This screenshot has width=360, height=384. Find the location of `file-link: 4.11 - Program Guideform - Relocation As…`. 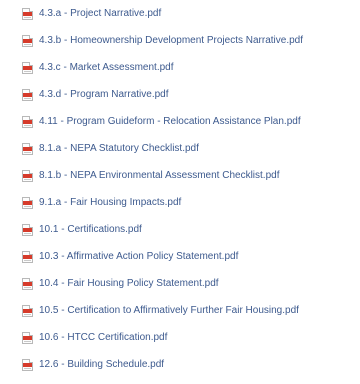

file-link: 4.11 - Program Guideform - Relocation As… is located at coordinates (170, 122).